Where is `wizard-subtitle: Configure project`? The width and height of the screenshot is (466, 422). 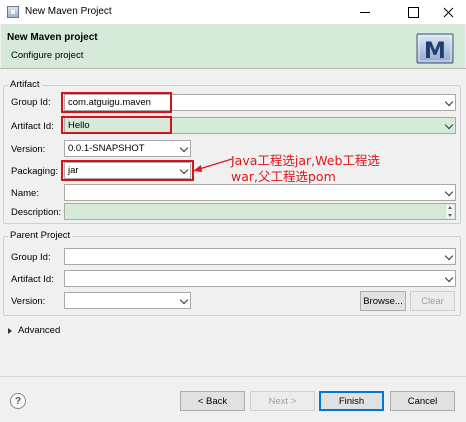
wizard-subtitle: Configure project is located at coordinates (47, 55).